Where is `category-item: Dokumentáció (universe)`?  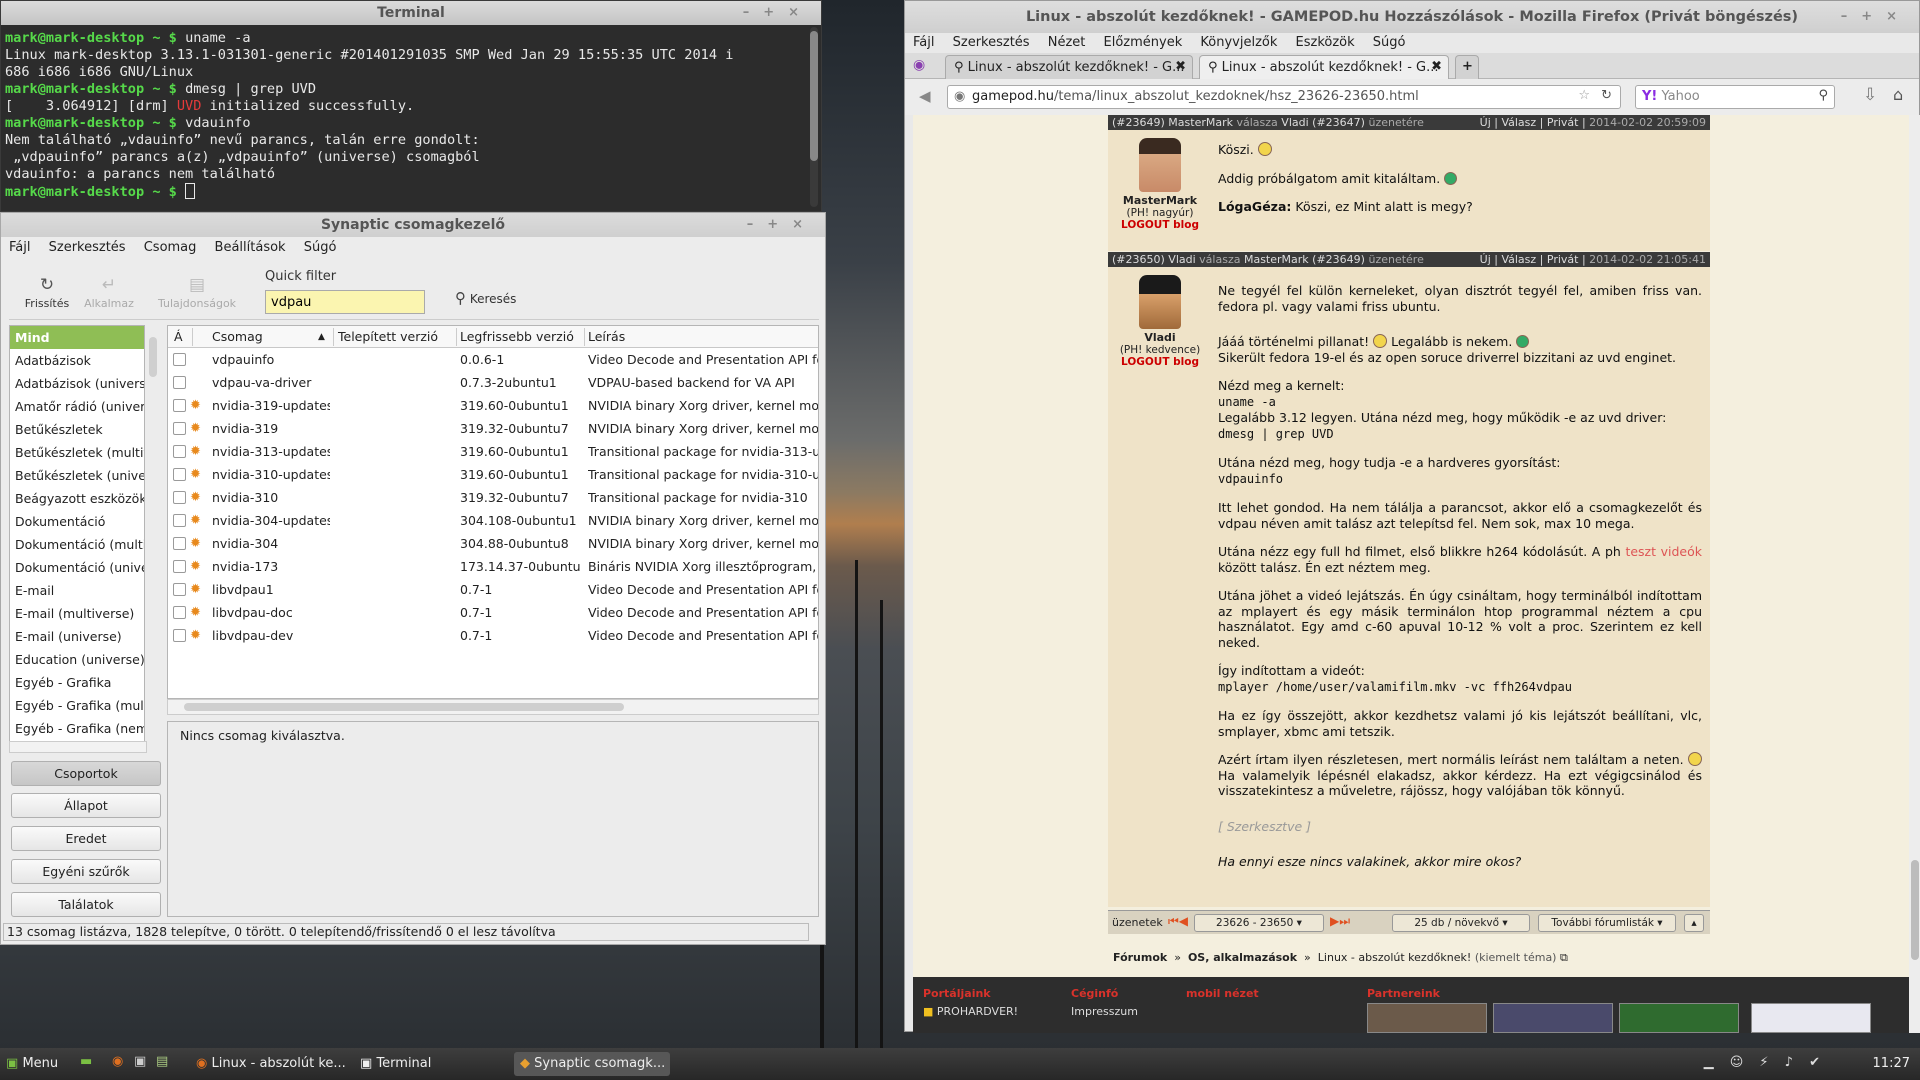 category-item: Dokumentáció (universe) is located at coordinates (77, 567).